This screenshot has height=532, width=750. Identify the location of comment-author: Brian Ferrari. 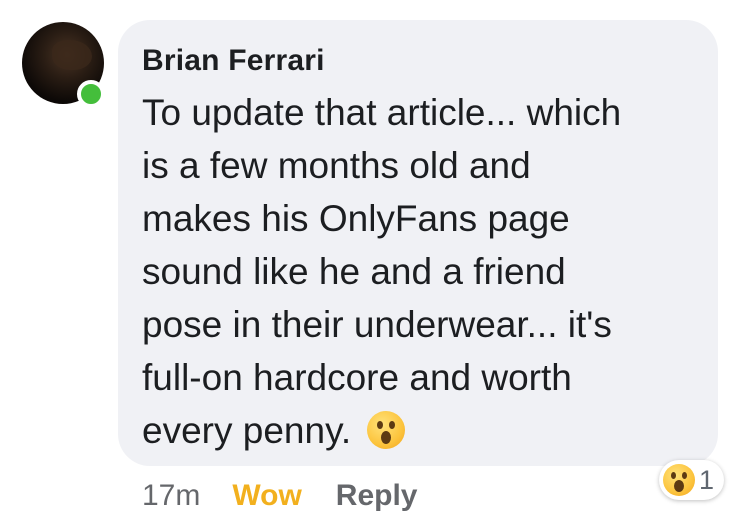
(233, 61).